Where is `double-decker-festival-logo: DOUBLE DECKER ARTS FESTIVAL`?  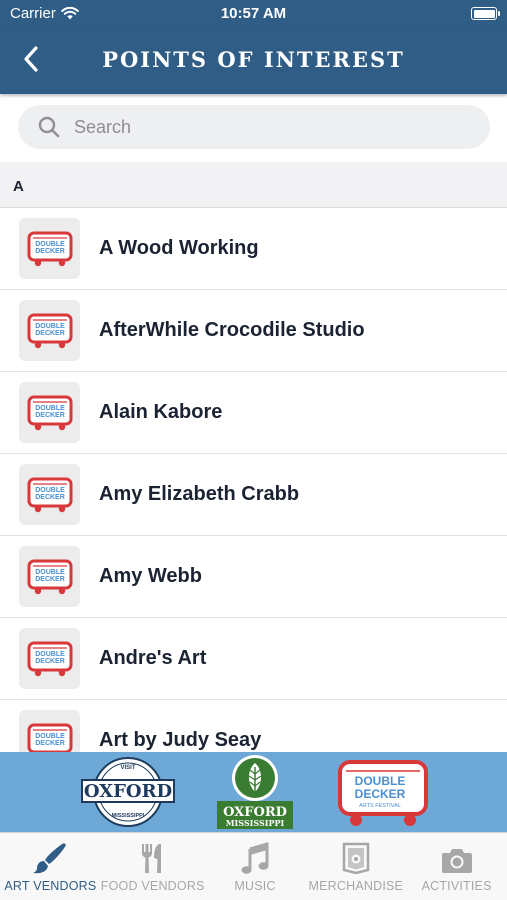
double-decker-festival-logo: DOUBLE DECKER ARTS FESTIVAL is located at coordinates (383, 795).